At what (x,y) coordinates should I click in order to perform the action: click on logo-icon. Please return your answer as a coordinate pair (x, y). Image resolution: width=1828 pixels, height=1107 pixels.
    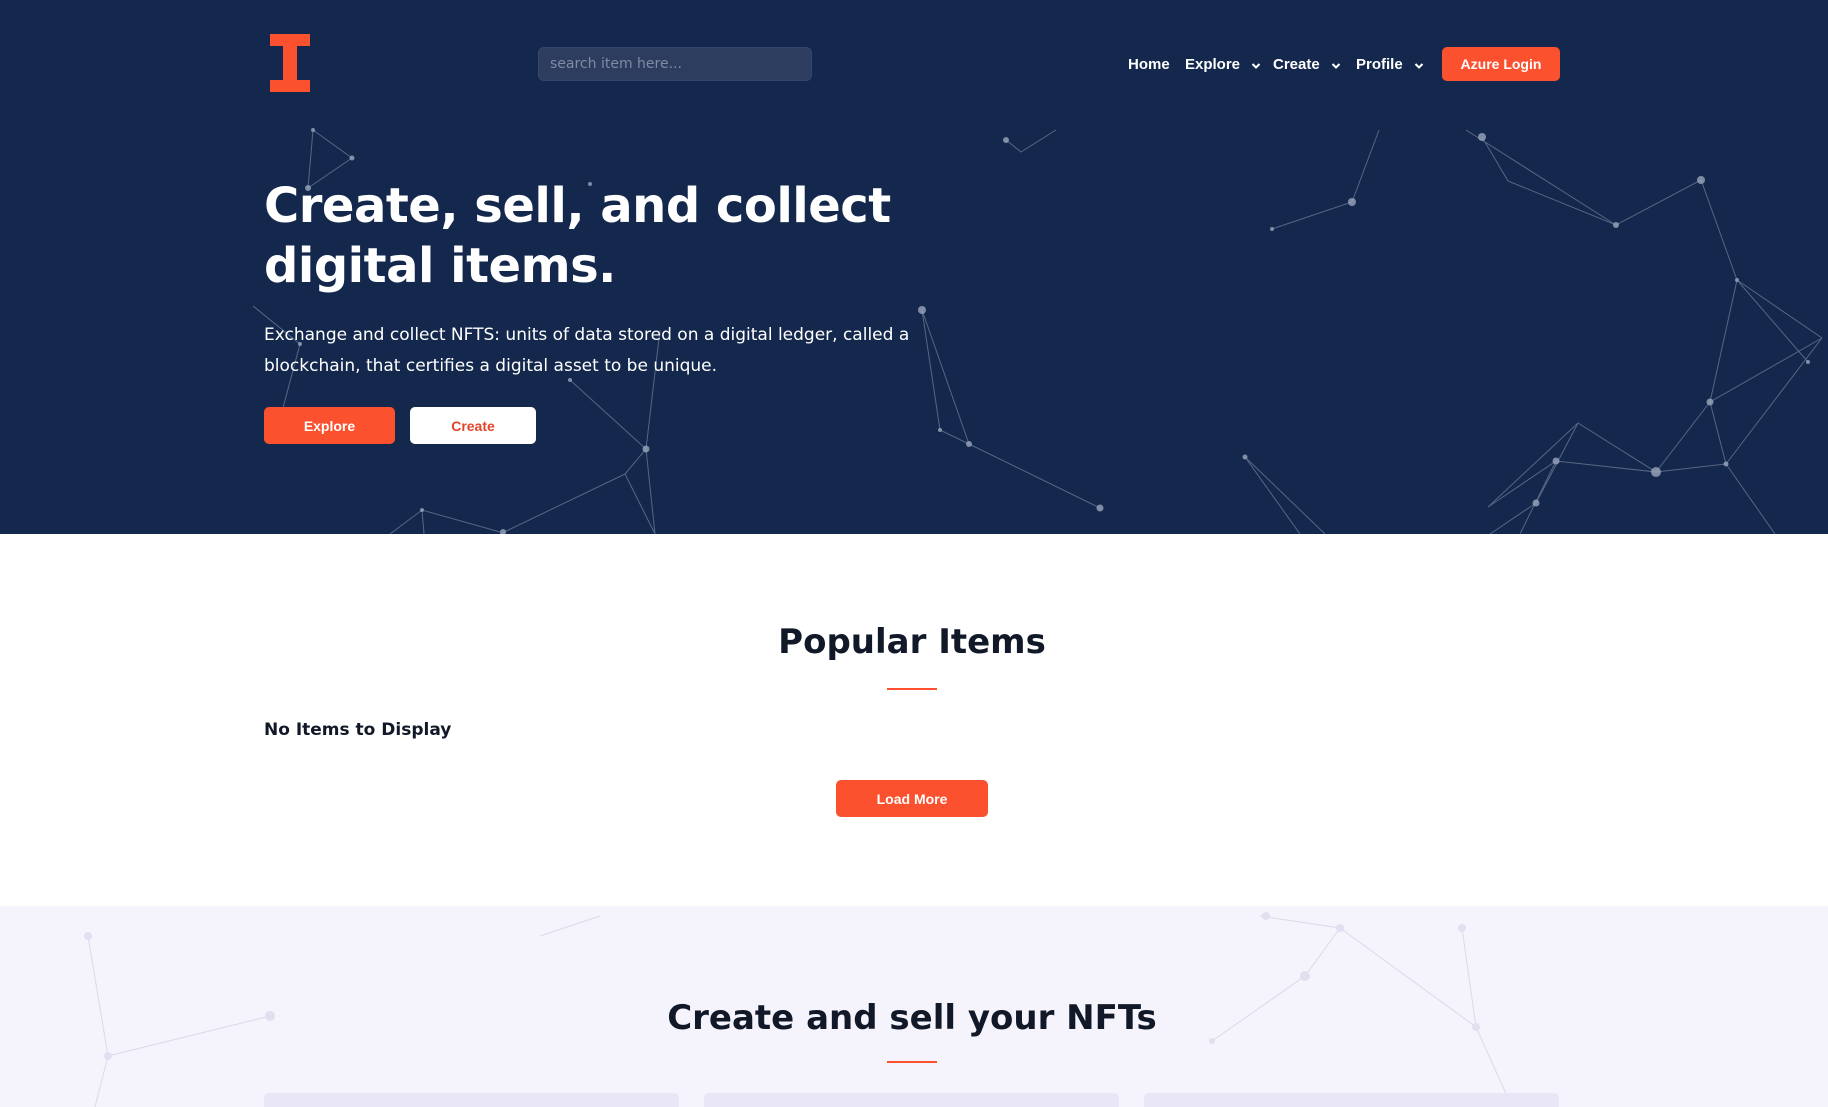
    Looking at the image, I should click on (290, 63).